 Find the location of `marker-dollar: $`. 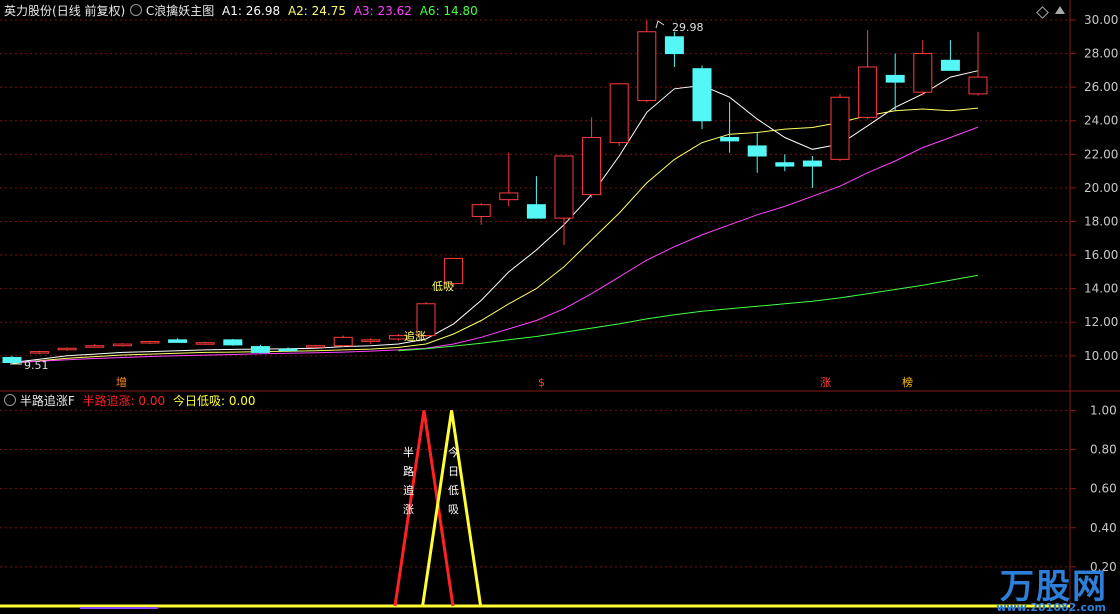

marker-dollar: $ is located at coordinates (541, 382).